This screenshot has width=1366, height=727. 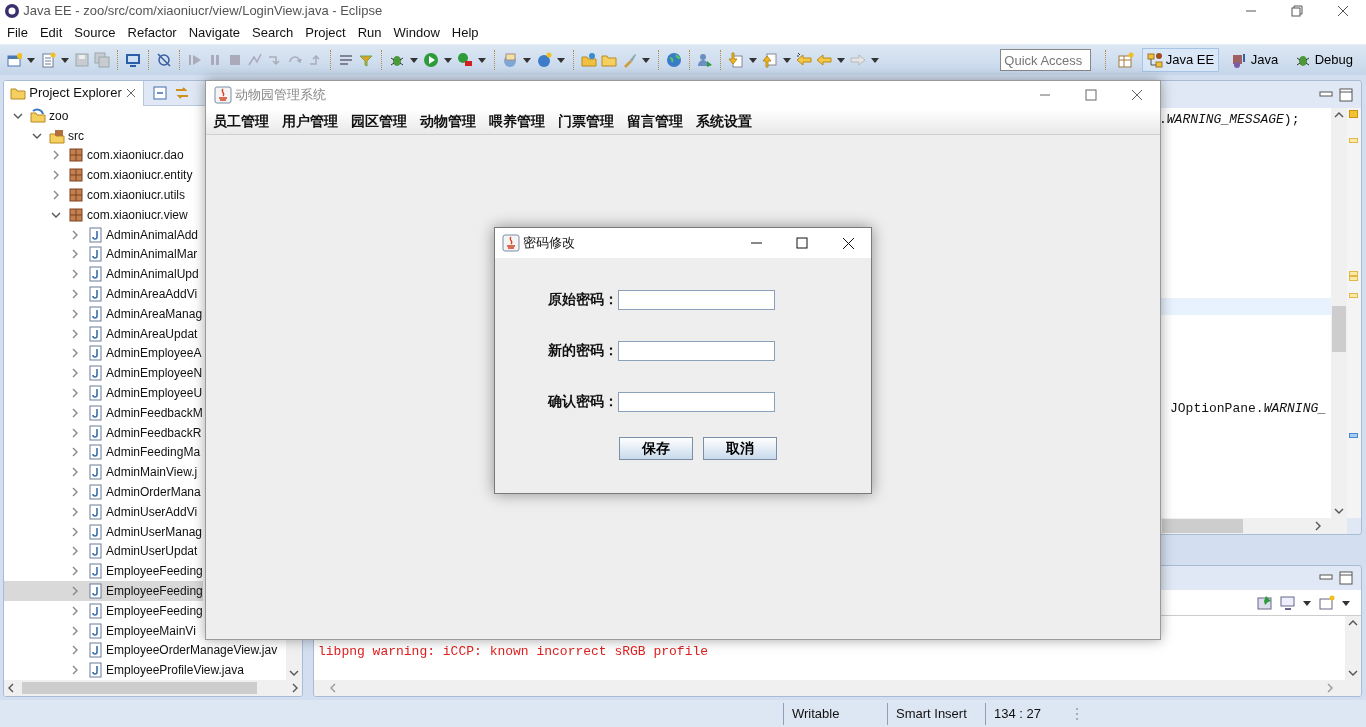 I want to click on tree-item: AdminAnimalUpd, so click(x=101, y=274).